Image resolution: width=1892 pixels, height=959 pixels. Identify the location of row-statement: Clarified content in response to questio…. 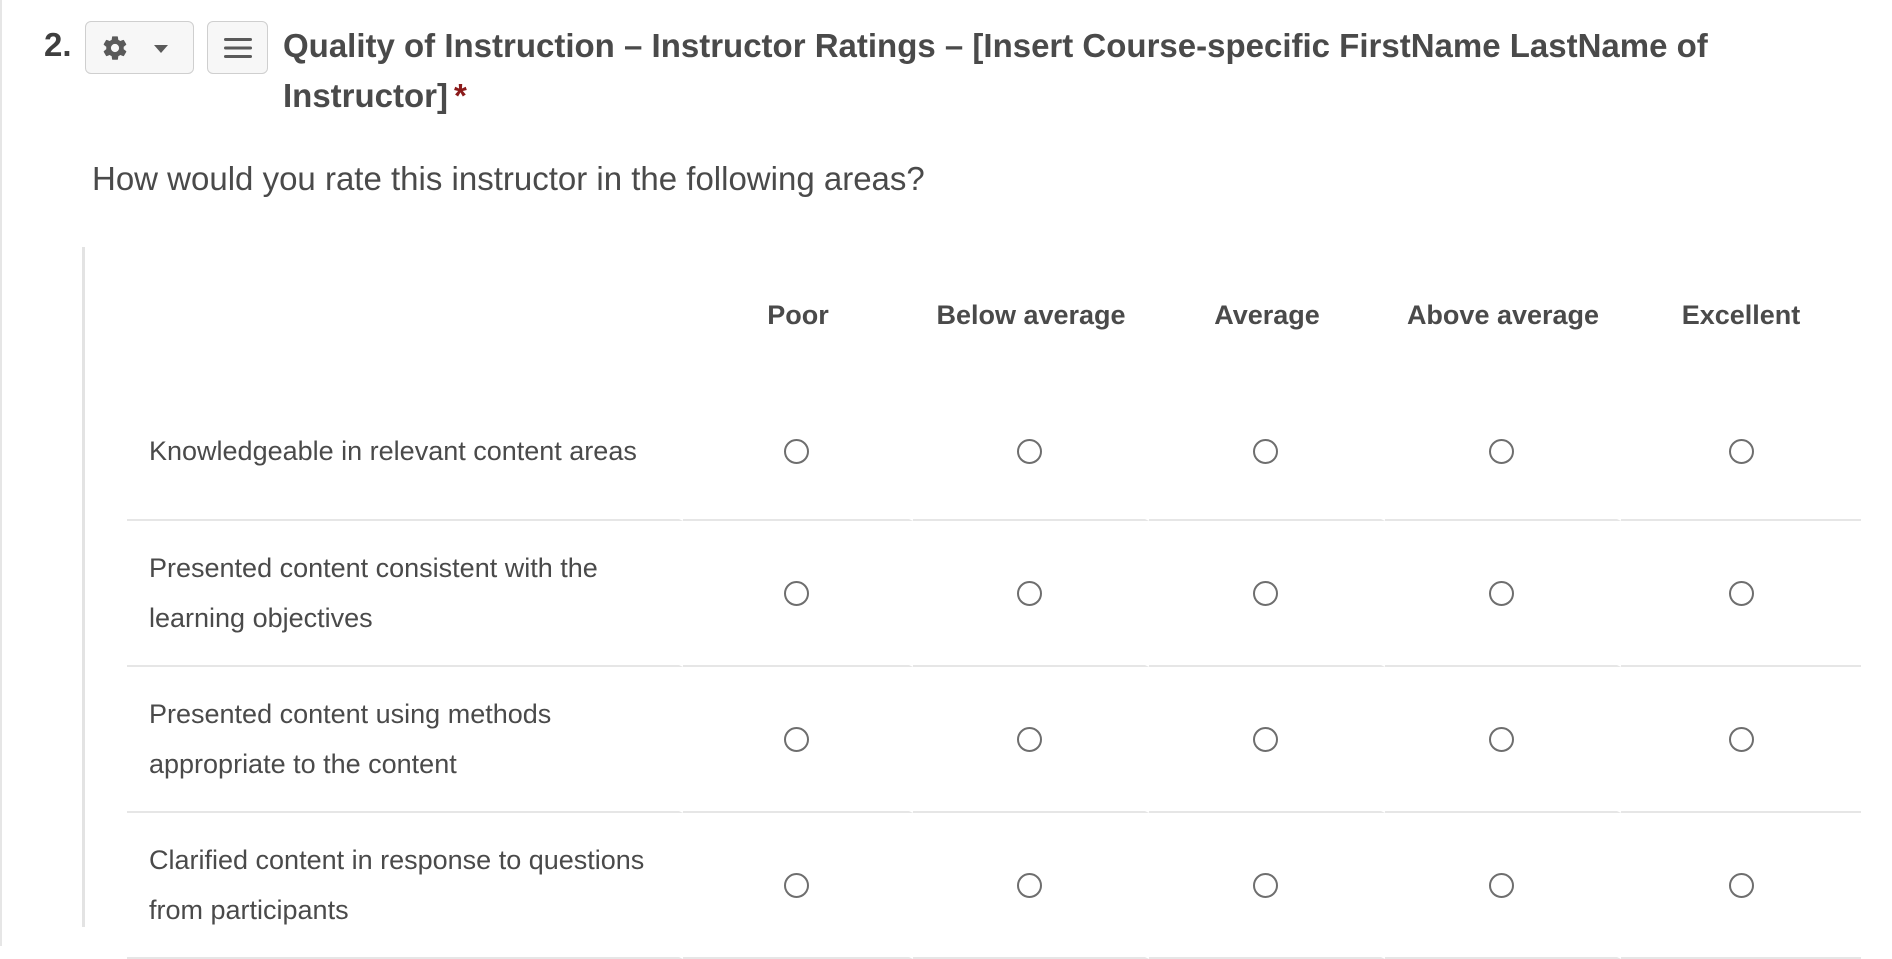
(405, 886).